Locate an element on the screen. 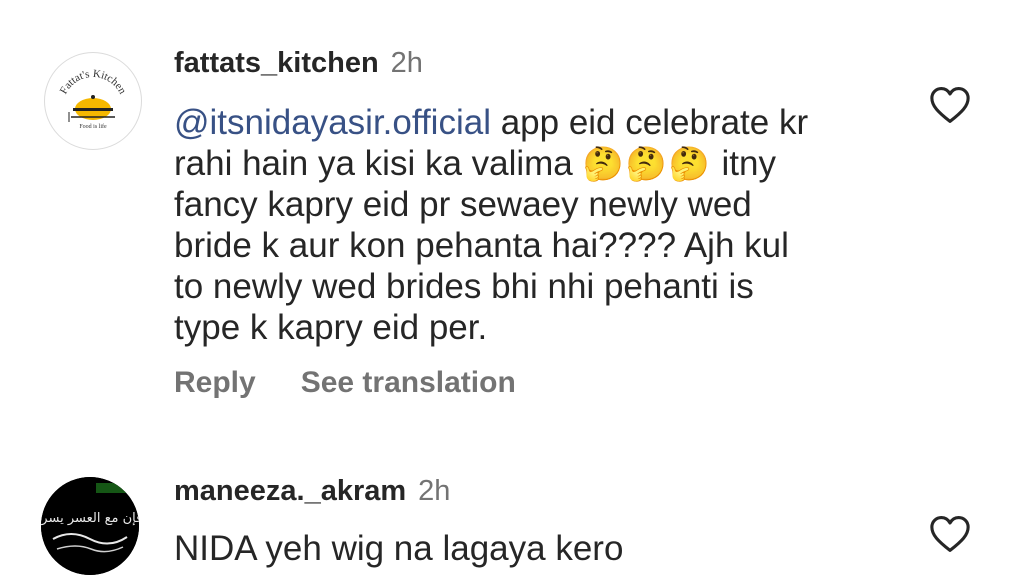  avatar: فإن مع العسر يسرا is located at coordinates (90, 526).